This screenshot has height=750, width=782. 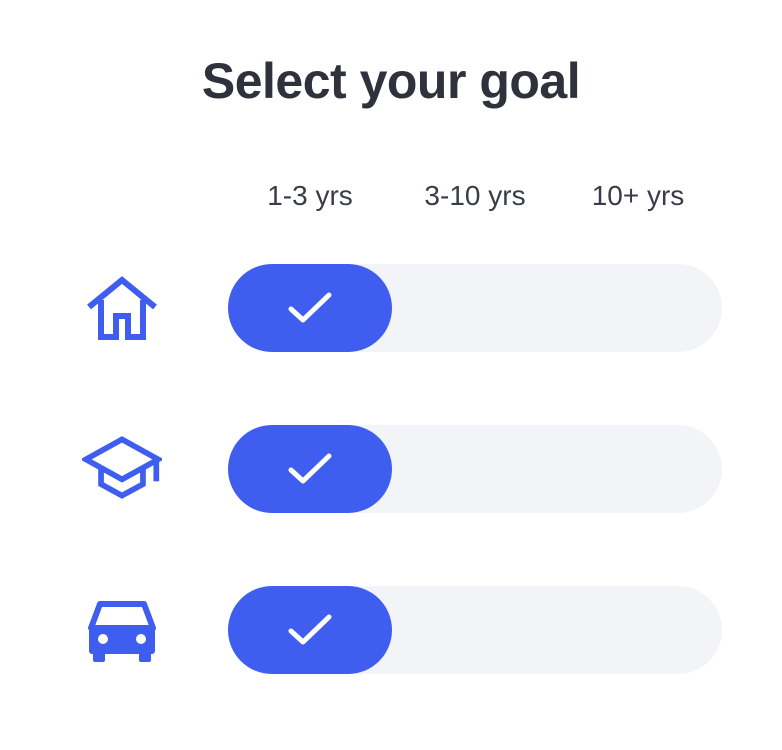 What do you see at coordinates (122, 631) in the screenshot?
I see `car-icon` at bounding box center [122, 631].